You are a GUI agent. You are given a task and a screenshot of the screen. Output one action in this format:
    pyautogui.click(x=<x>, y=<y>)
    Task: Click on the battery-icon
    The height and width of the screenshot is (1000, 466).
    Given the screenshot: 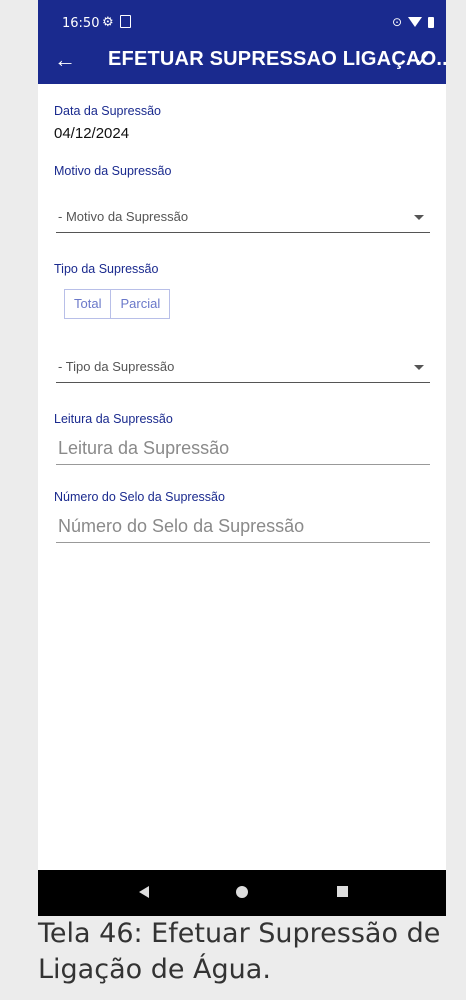 What is the action you would take?
    pyautogui.click(x=431, y=22)
    